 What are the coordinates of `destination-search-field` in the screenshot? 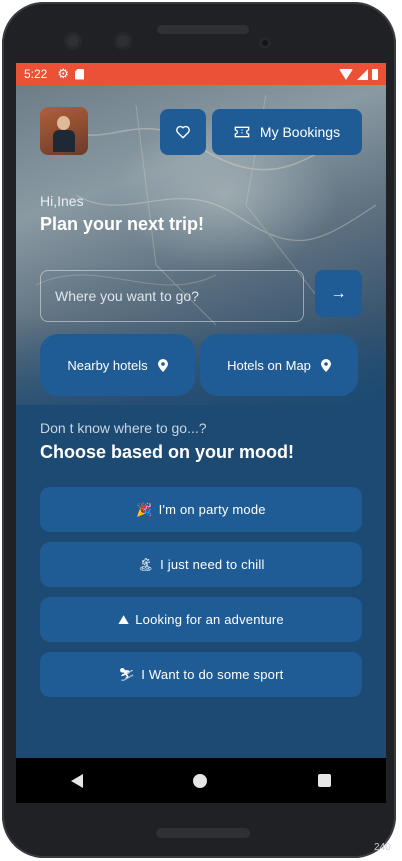 It's located at (172, 296).